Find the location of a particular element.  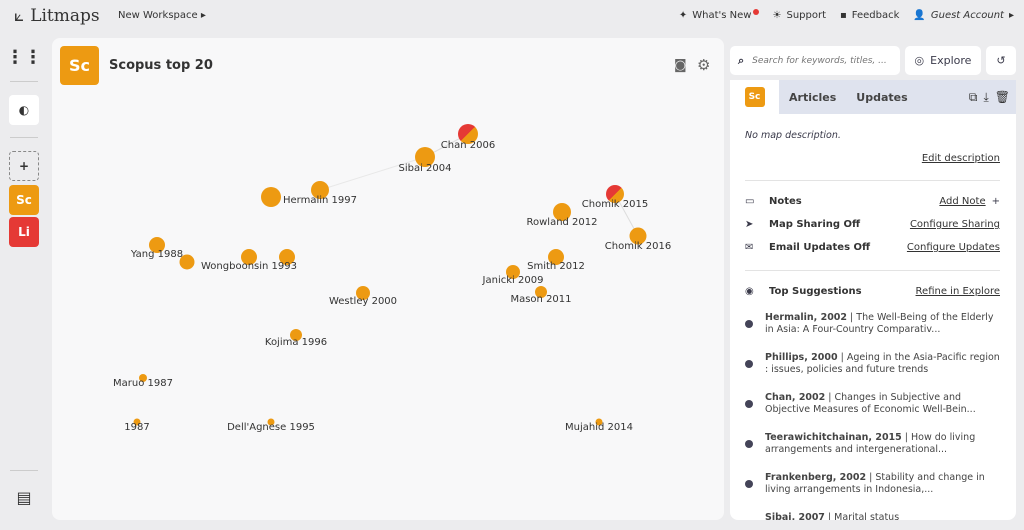

map-node-label: Chomik 2016 is located at coordinates (638, 246).